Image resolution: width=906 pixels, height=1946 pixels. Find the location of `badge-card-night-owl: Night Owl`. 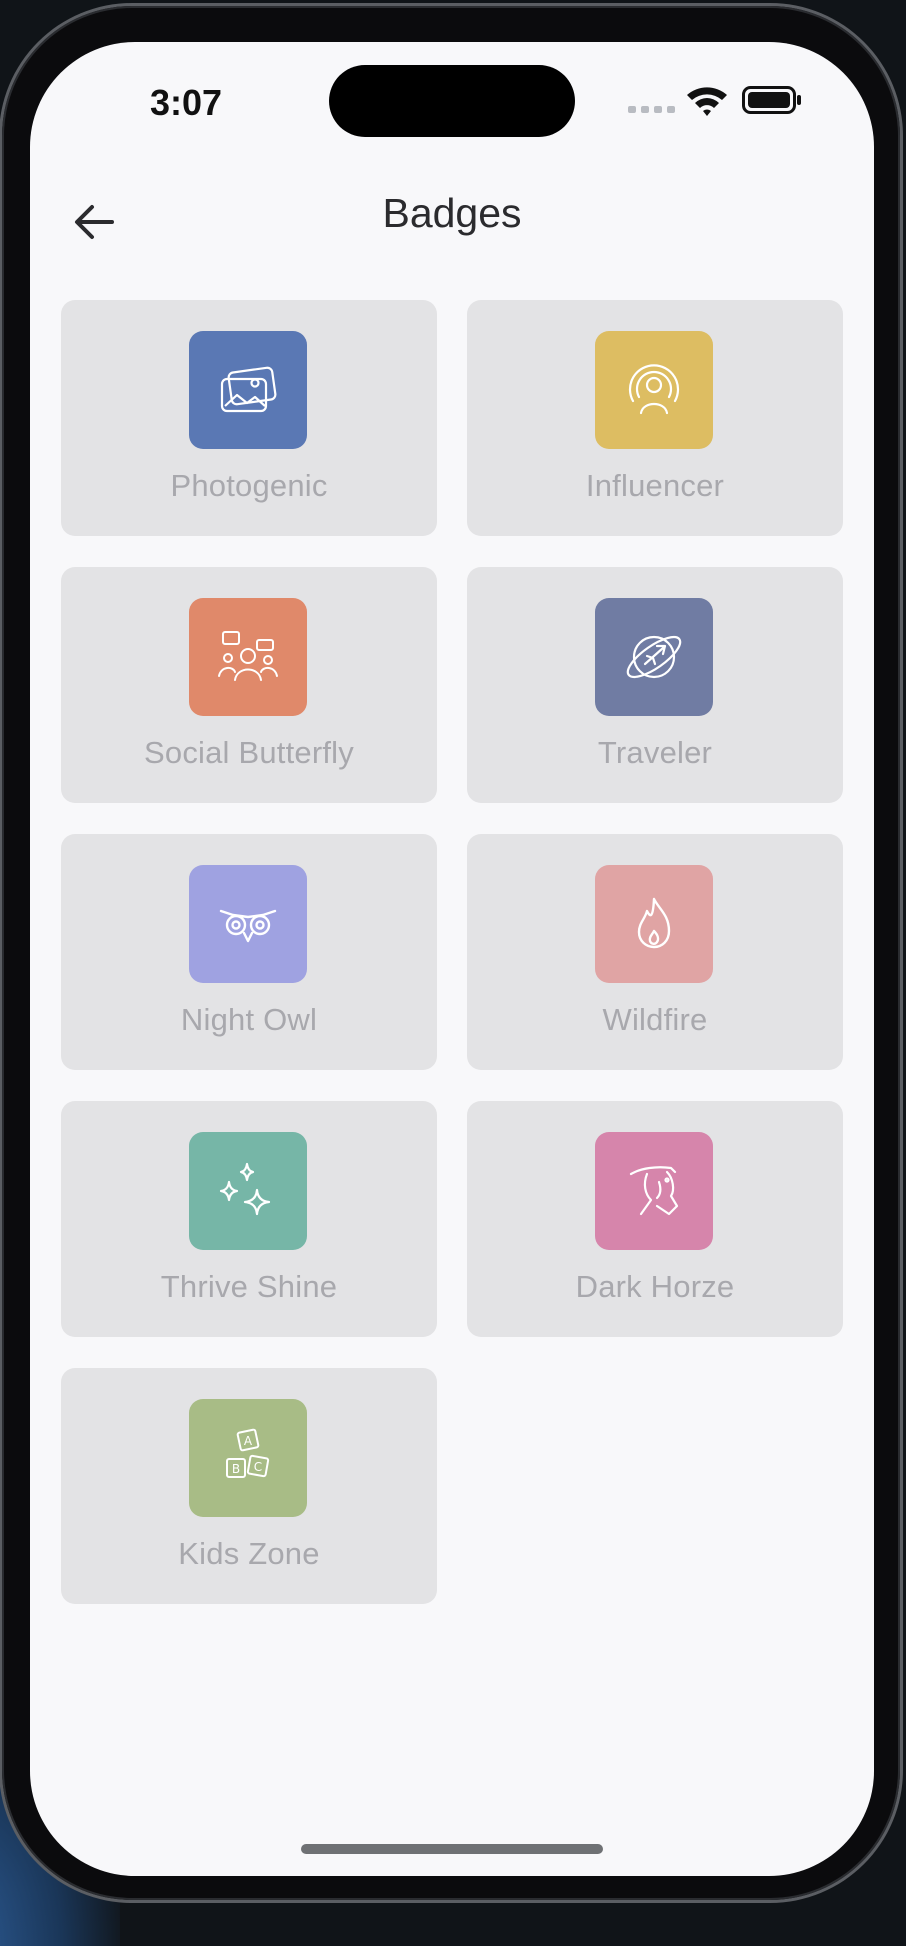

badge-card-night-owl: Night Owl is located at coordinates (249, 952).